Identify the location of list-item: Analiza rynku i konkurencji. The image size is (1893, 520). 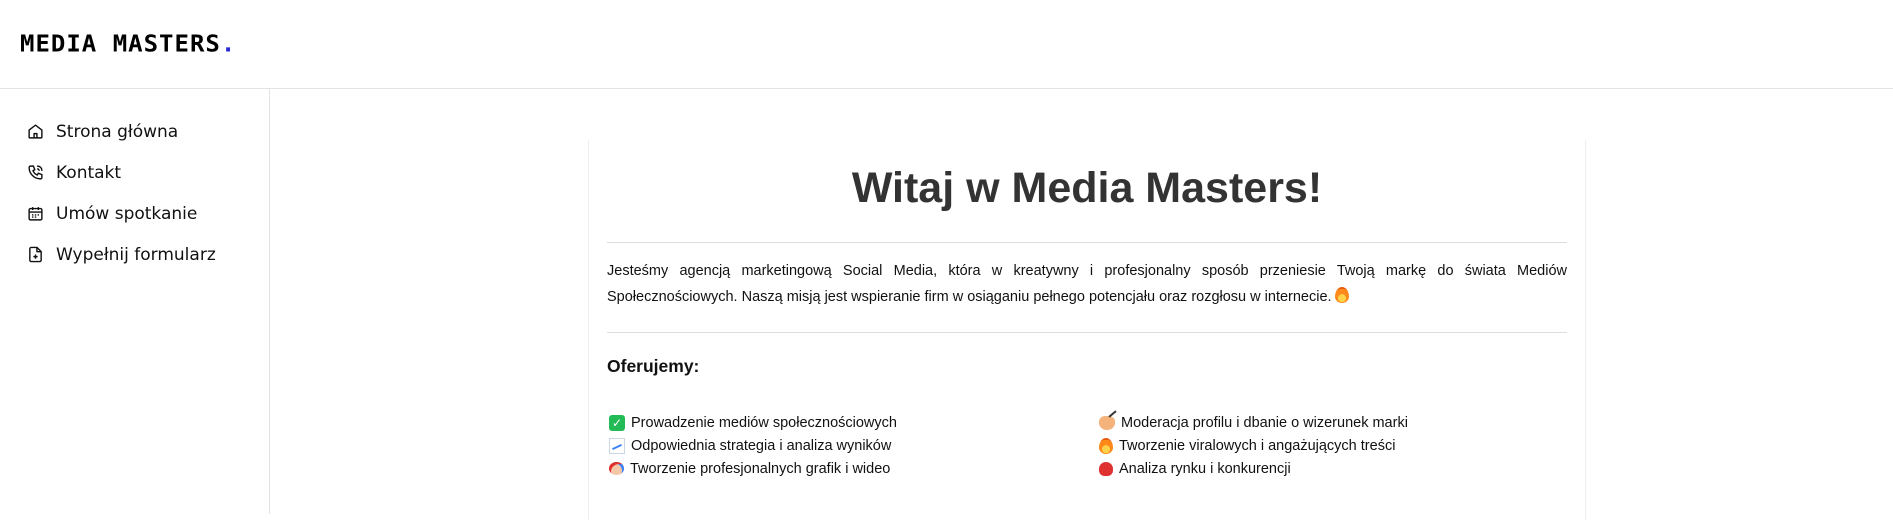
(1342, 468).